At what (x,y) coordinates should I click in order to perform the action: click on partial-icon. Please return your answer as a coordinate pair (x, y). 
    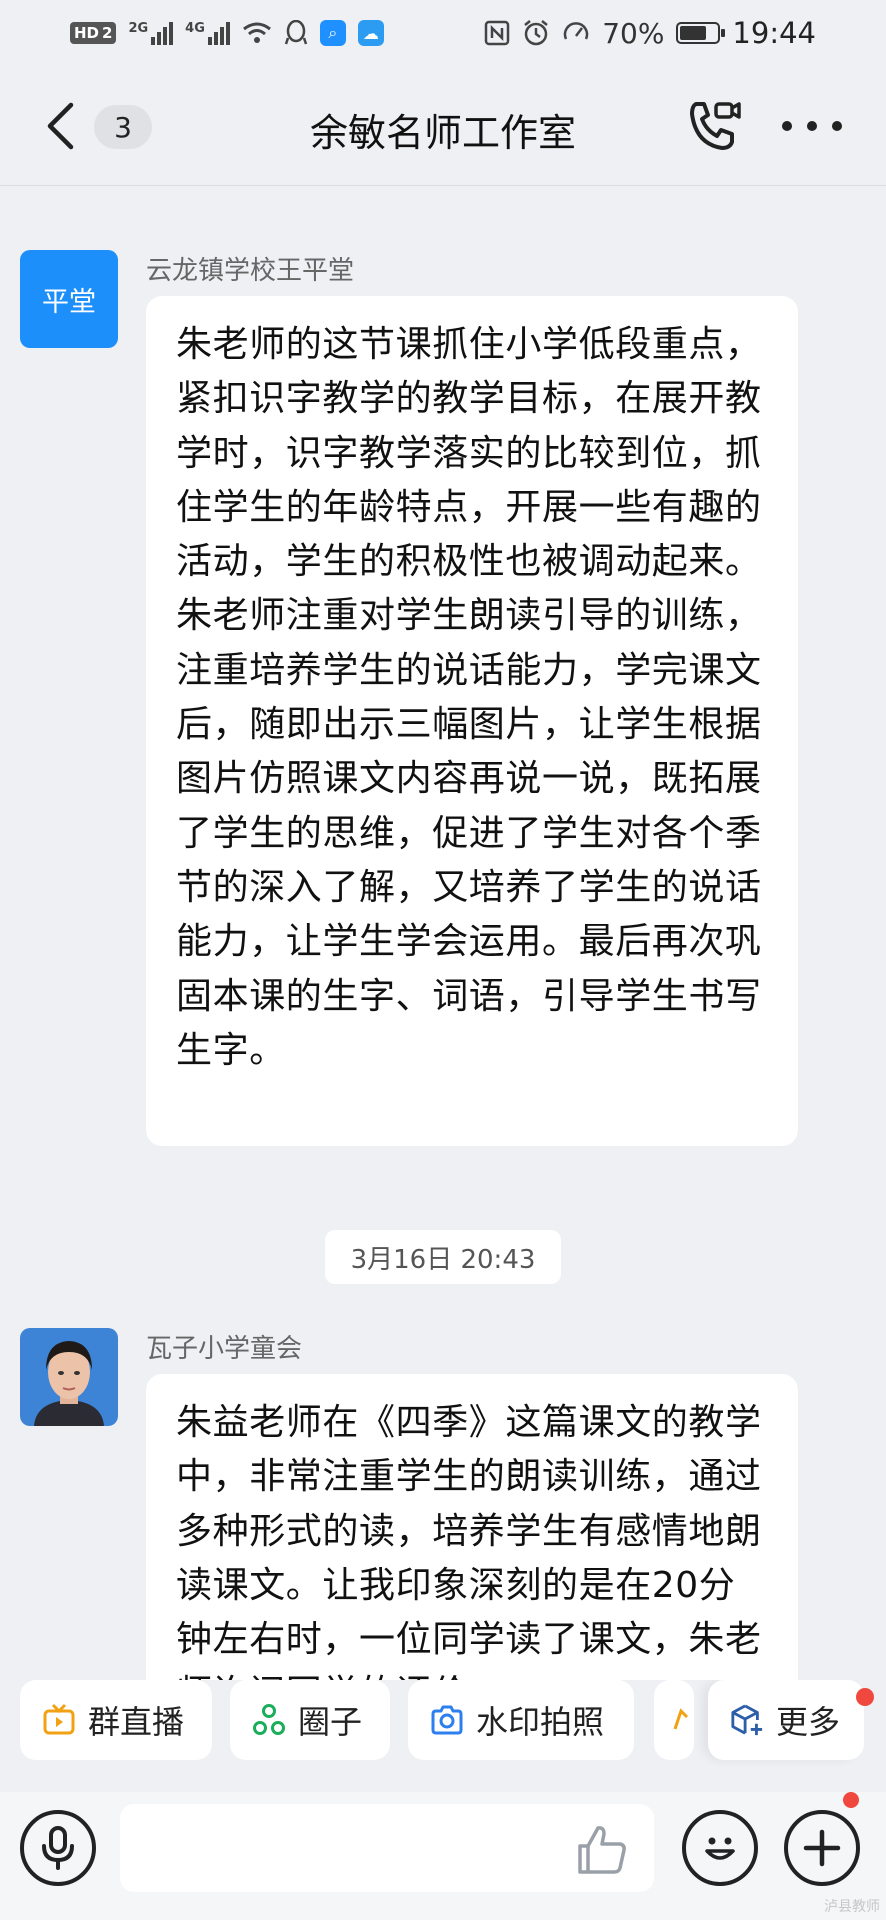
    Looking at the image, I should click on (681, 1720).